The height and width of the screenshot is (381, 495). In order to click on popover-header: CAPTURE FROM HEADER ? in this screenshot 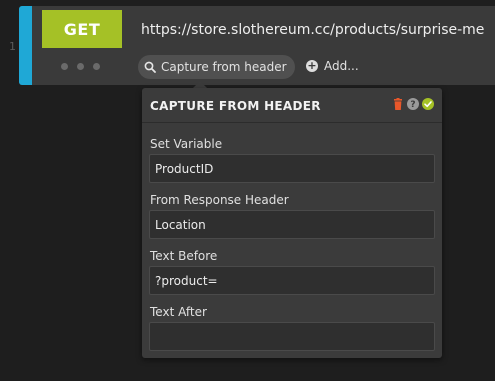, I will do `click(292, 105)`.